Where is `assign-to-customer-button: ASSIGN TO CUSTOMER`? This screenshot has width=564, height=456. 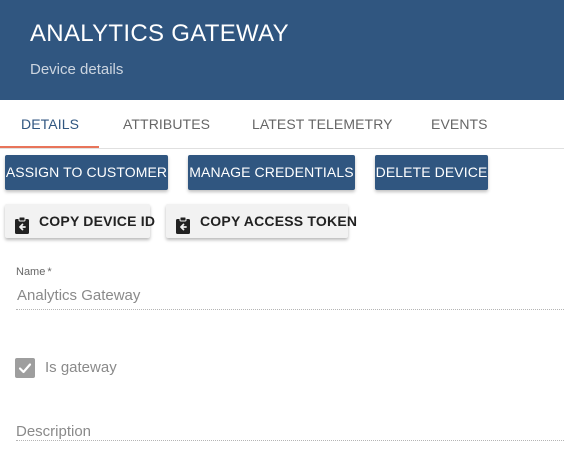 assign-to-customer-button: ASSIGN TO CUSTOMER is located at coordinates (86, 172).